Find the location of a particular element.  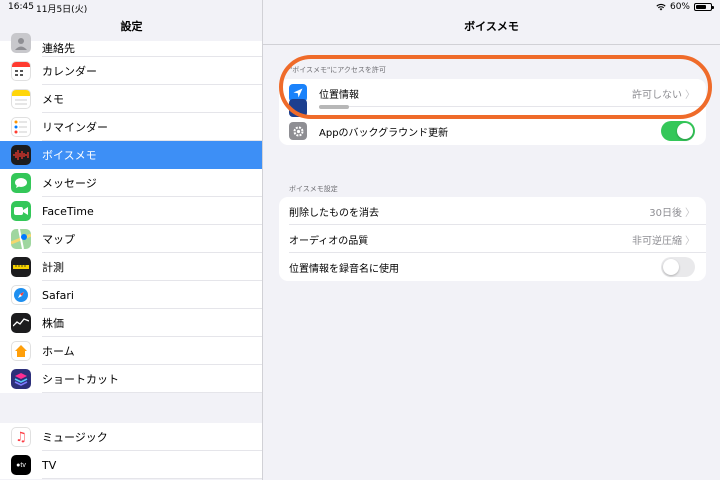

battery-icon is located at coordinates (704, 7).